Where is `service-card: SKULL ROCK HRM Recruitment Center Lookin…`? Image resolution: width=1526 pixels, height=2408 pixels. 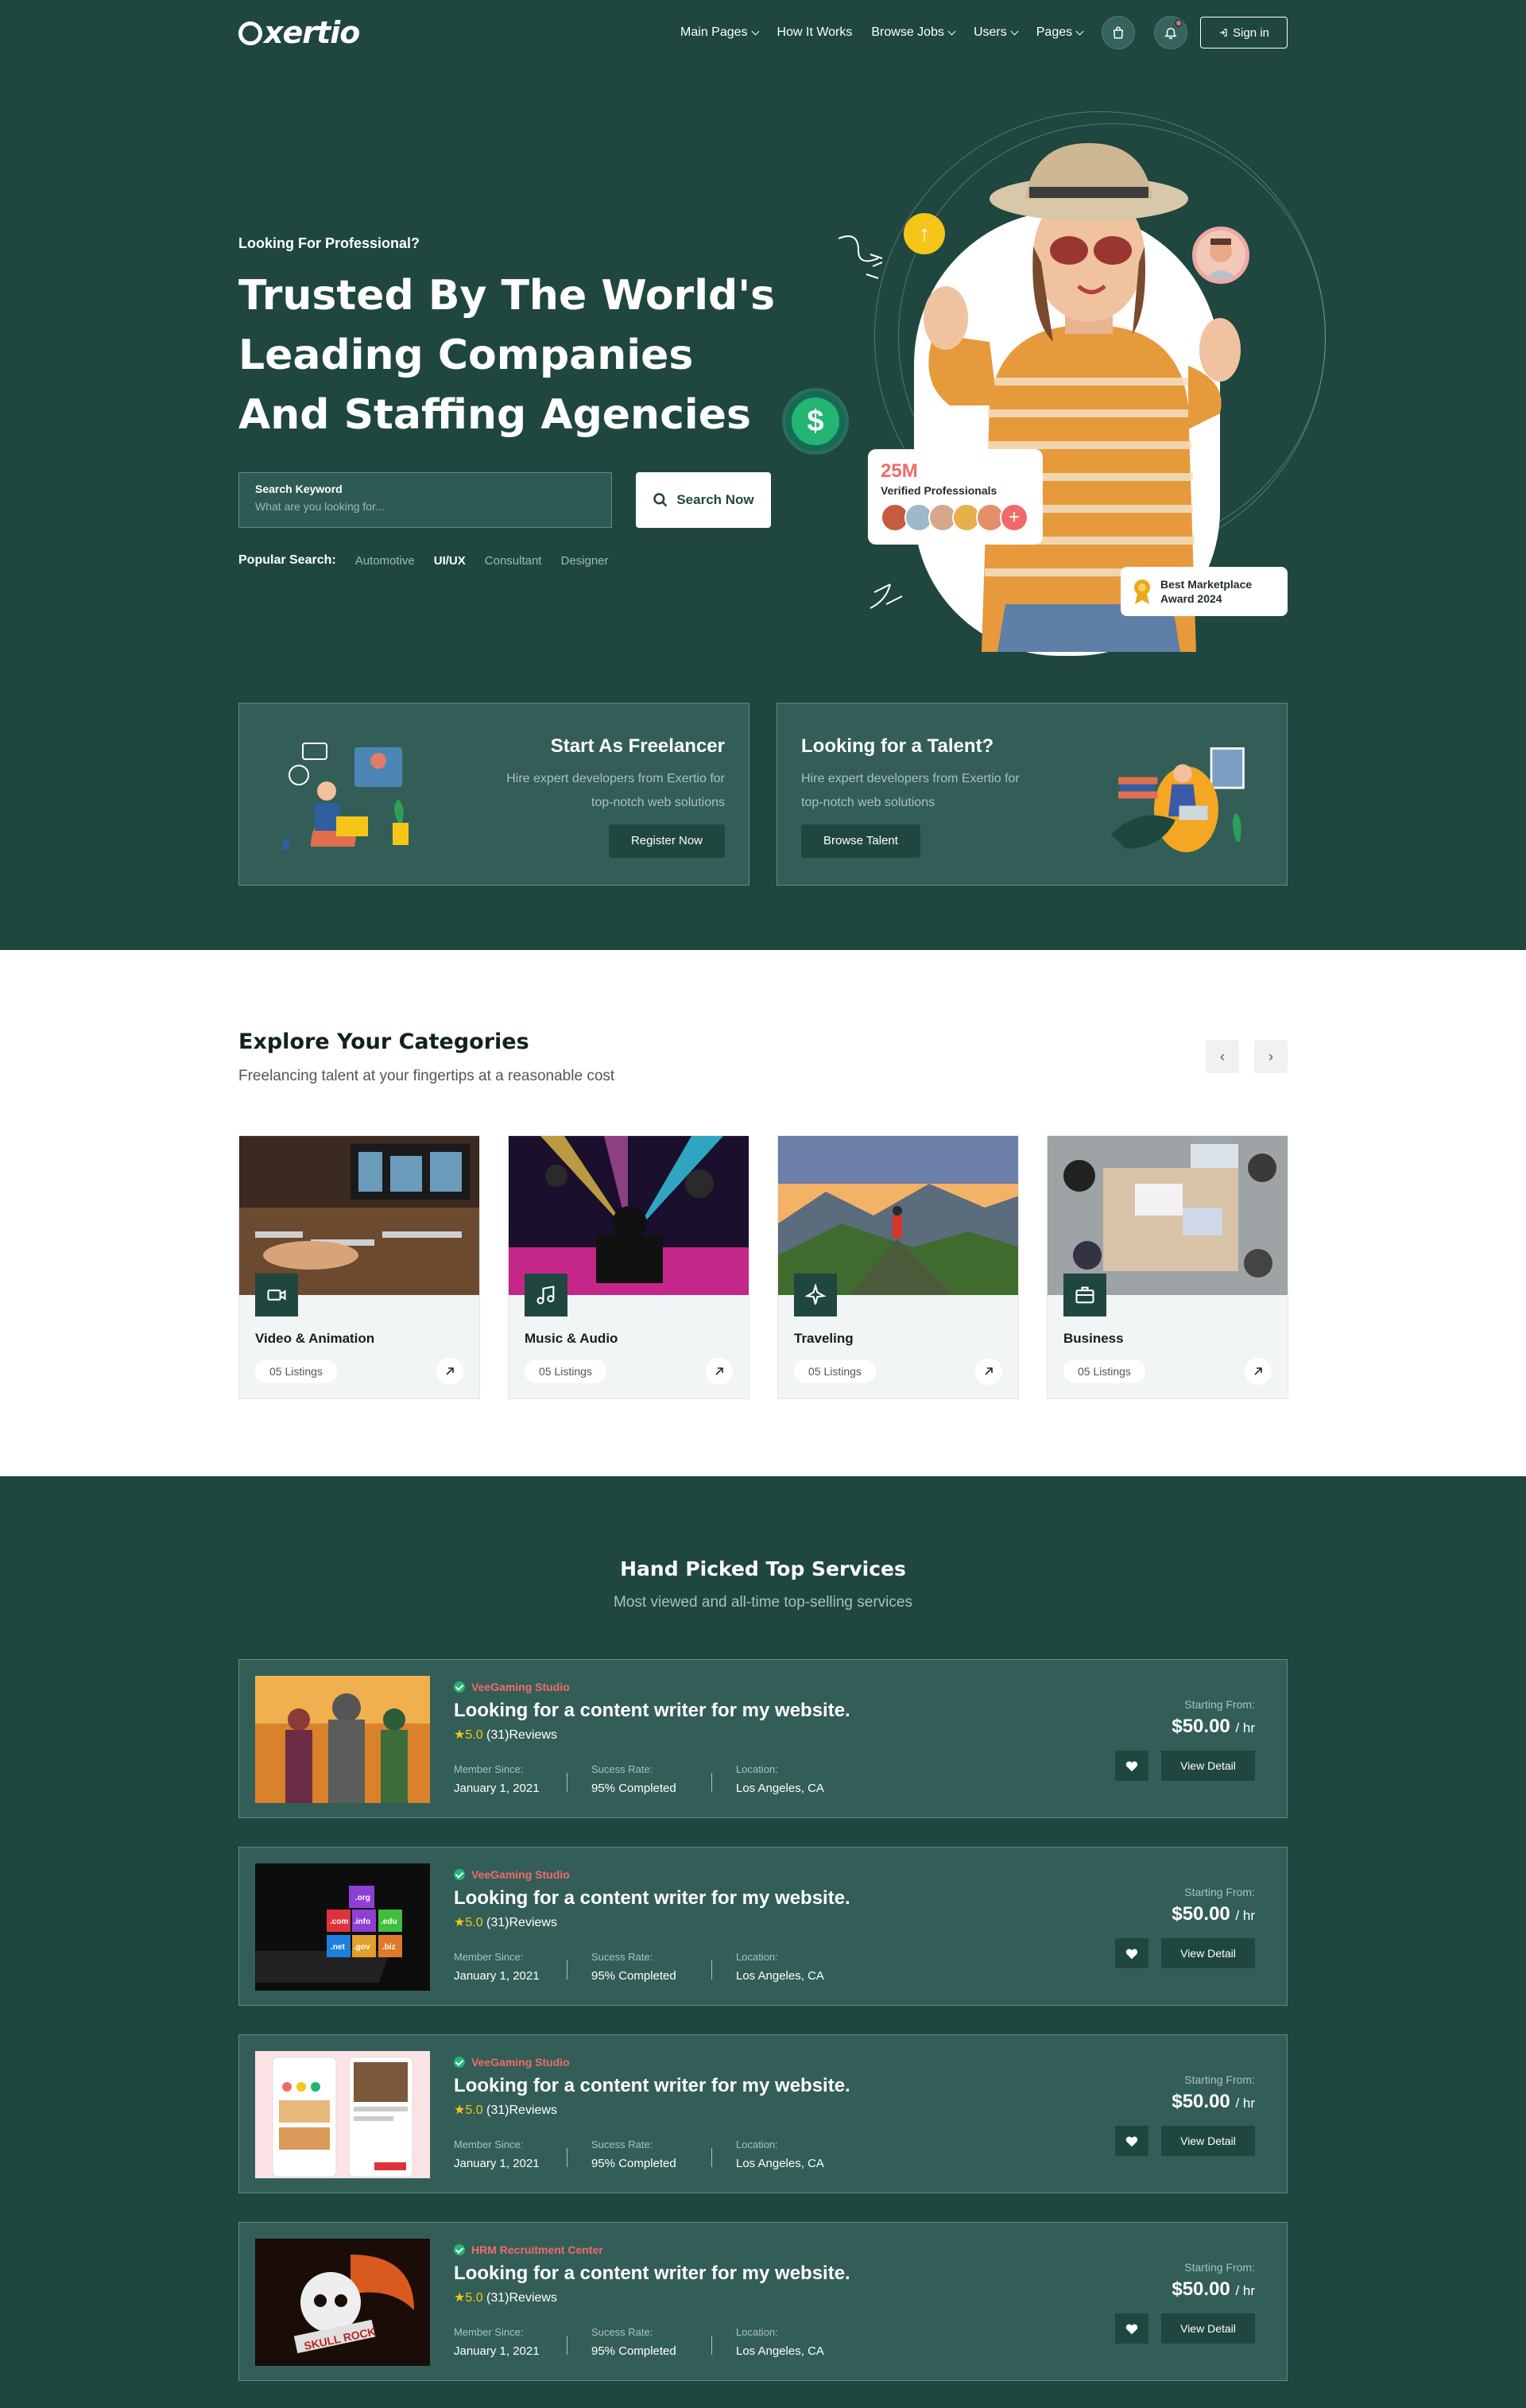
service-card: SKULL ROCK HRM Recruitment Center Lookin… is located at coordinates (763, 2301).